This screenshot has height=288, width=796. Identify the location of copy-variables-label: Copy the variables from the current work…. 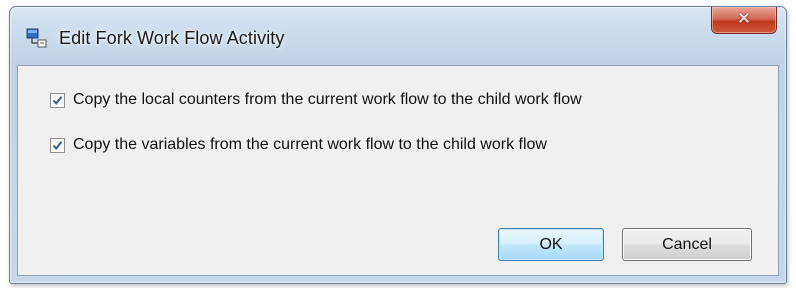
(310, 145).